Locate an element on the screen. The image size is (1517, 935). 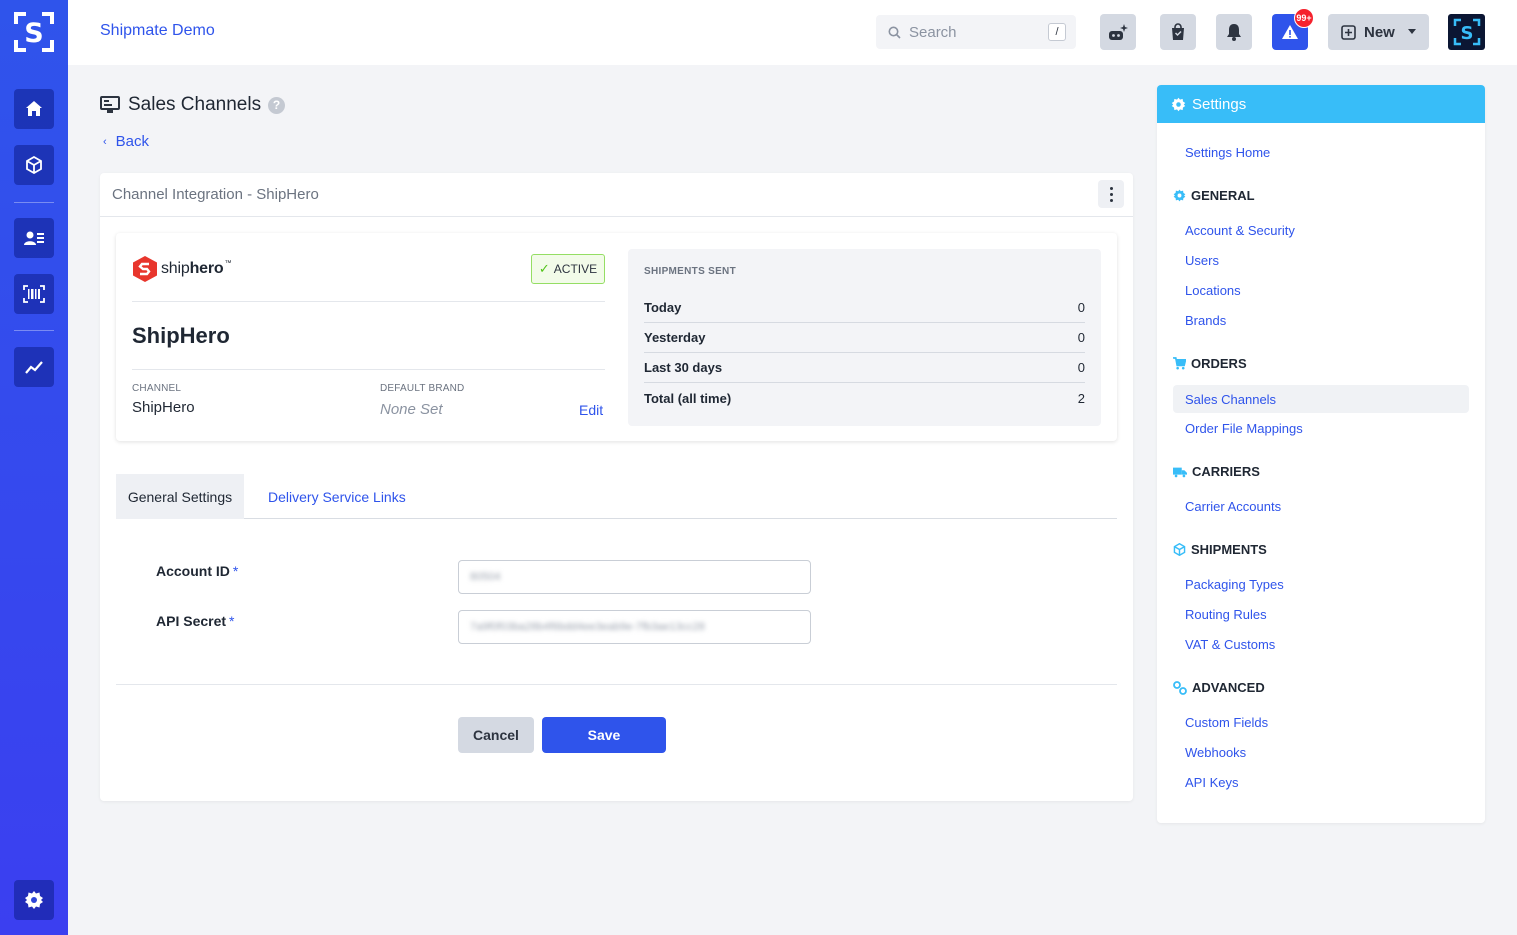
ai-assistant-button is located at coordinates (1118, 32).